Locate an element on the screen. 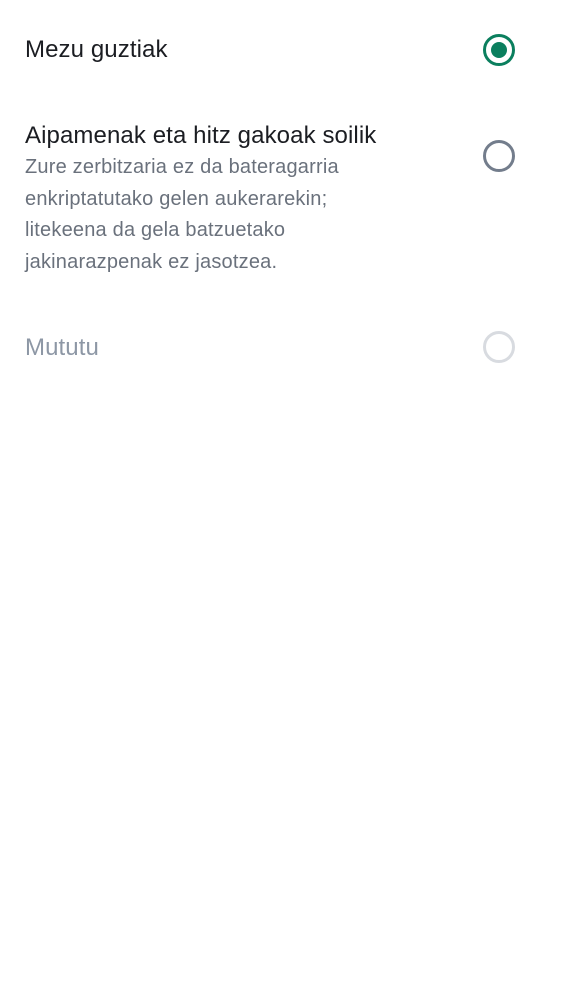  radio-selected-dot-icon is located at coordinates (499, 50).